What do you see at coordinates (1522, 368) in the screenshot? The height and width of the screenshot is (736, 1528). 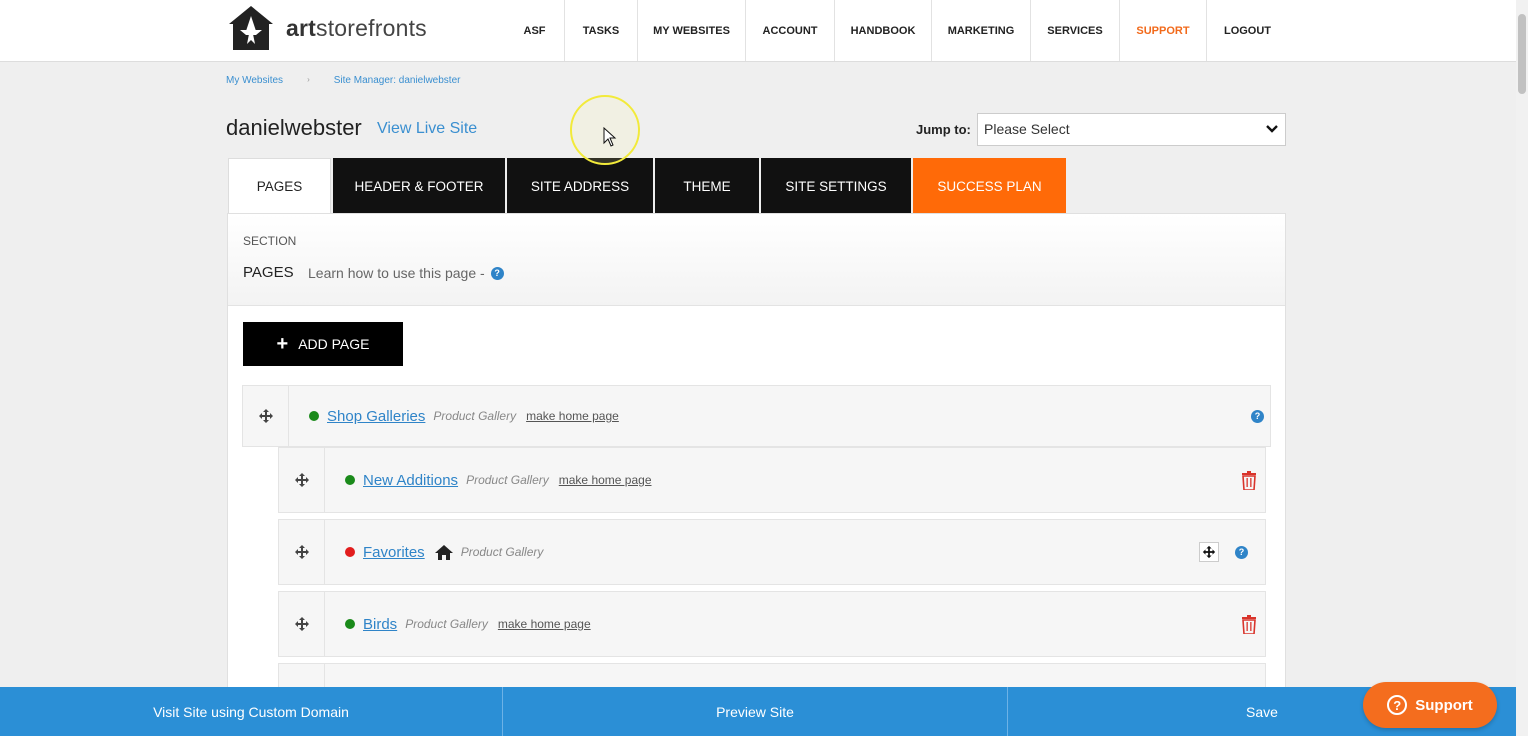 I see `vertical-scrollbar` at bounding box center [1522, 368].